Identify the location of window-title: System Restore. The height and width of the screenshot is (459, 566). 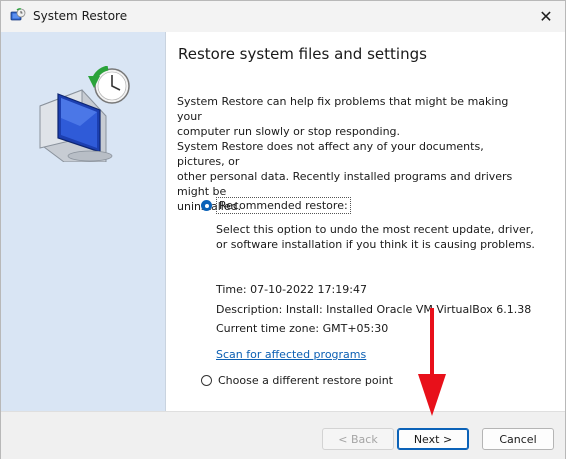
(80, 16).